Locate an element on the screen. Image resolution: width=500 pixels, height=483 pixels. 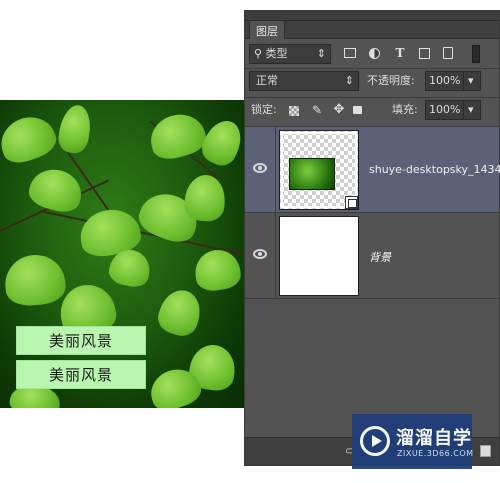
lock-image-pixels-icon: ✎ is located at coordinates (317, 110).